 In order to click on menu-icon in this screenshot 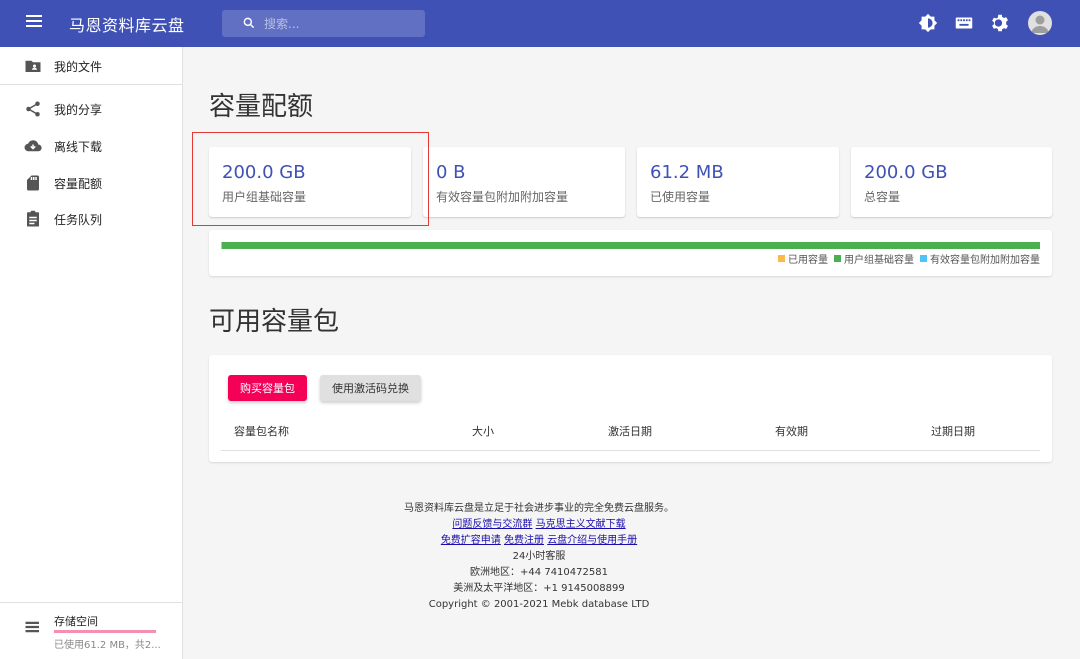, I will do `click(34, 22)`.